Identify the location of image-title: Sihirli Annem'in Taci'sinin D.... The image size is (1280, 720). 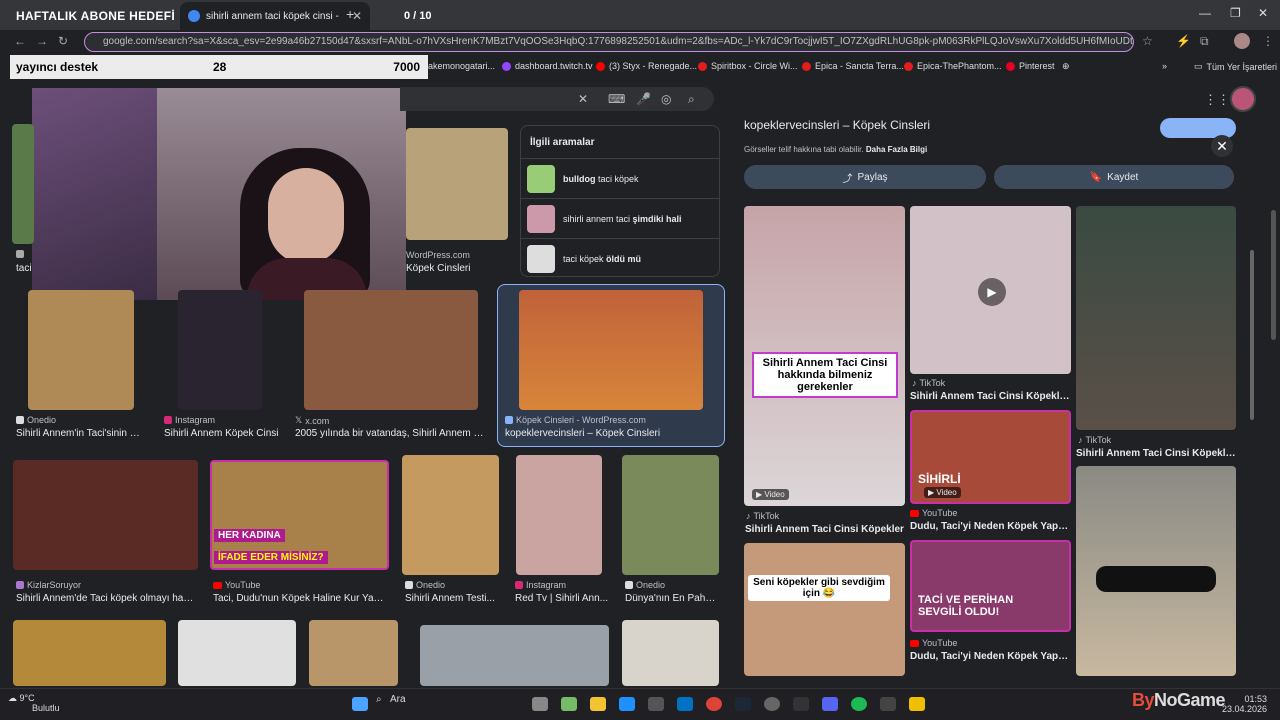
(80, 433).